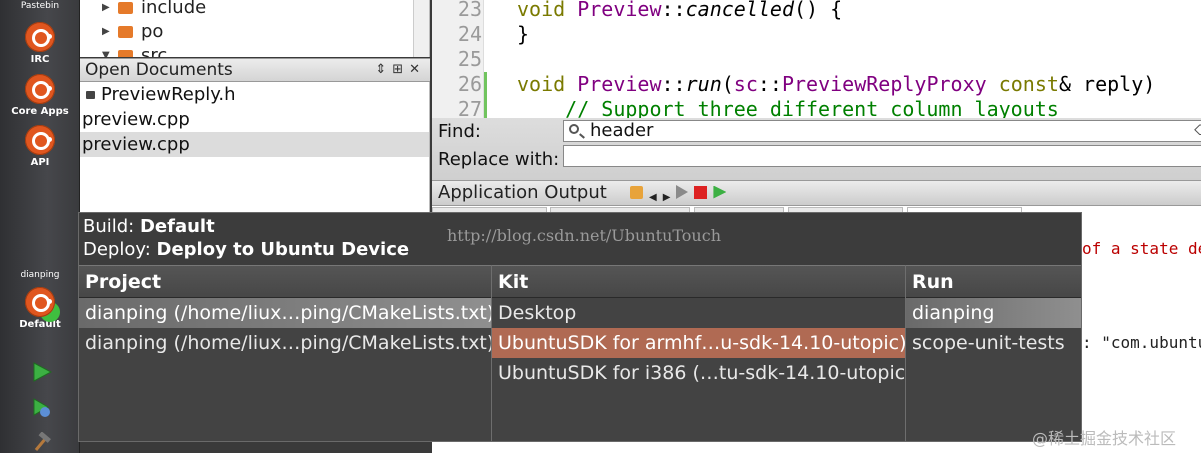 The width and height of the screenshot is (1201, 453). I want to click on doc-label: PreviewReply.h, so click(168, 94).